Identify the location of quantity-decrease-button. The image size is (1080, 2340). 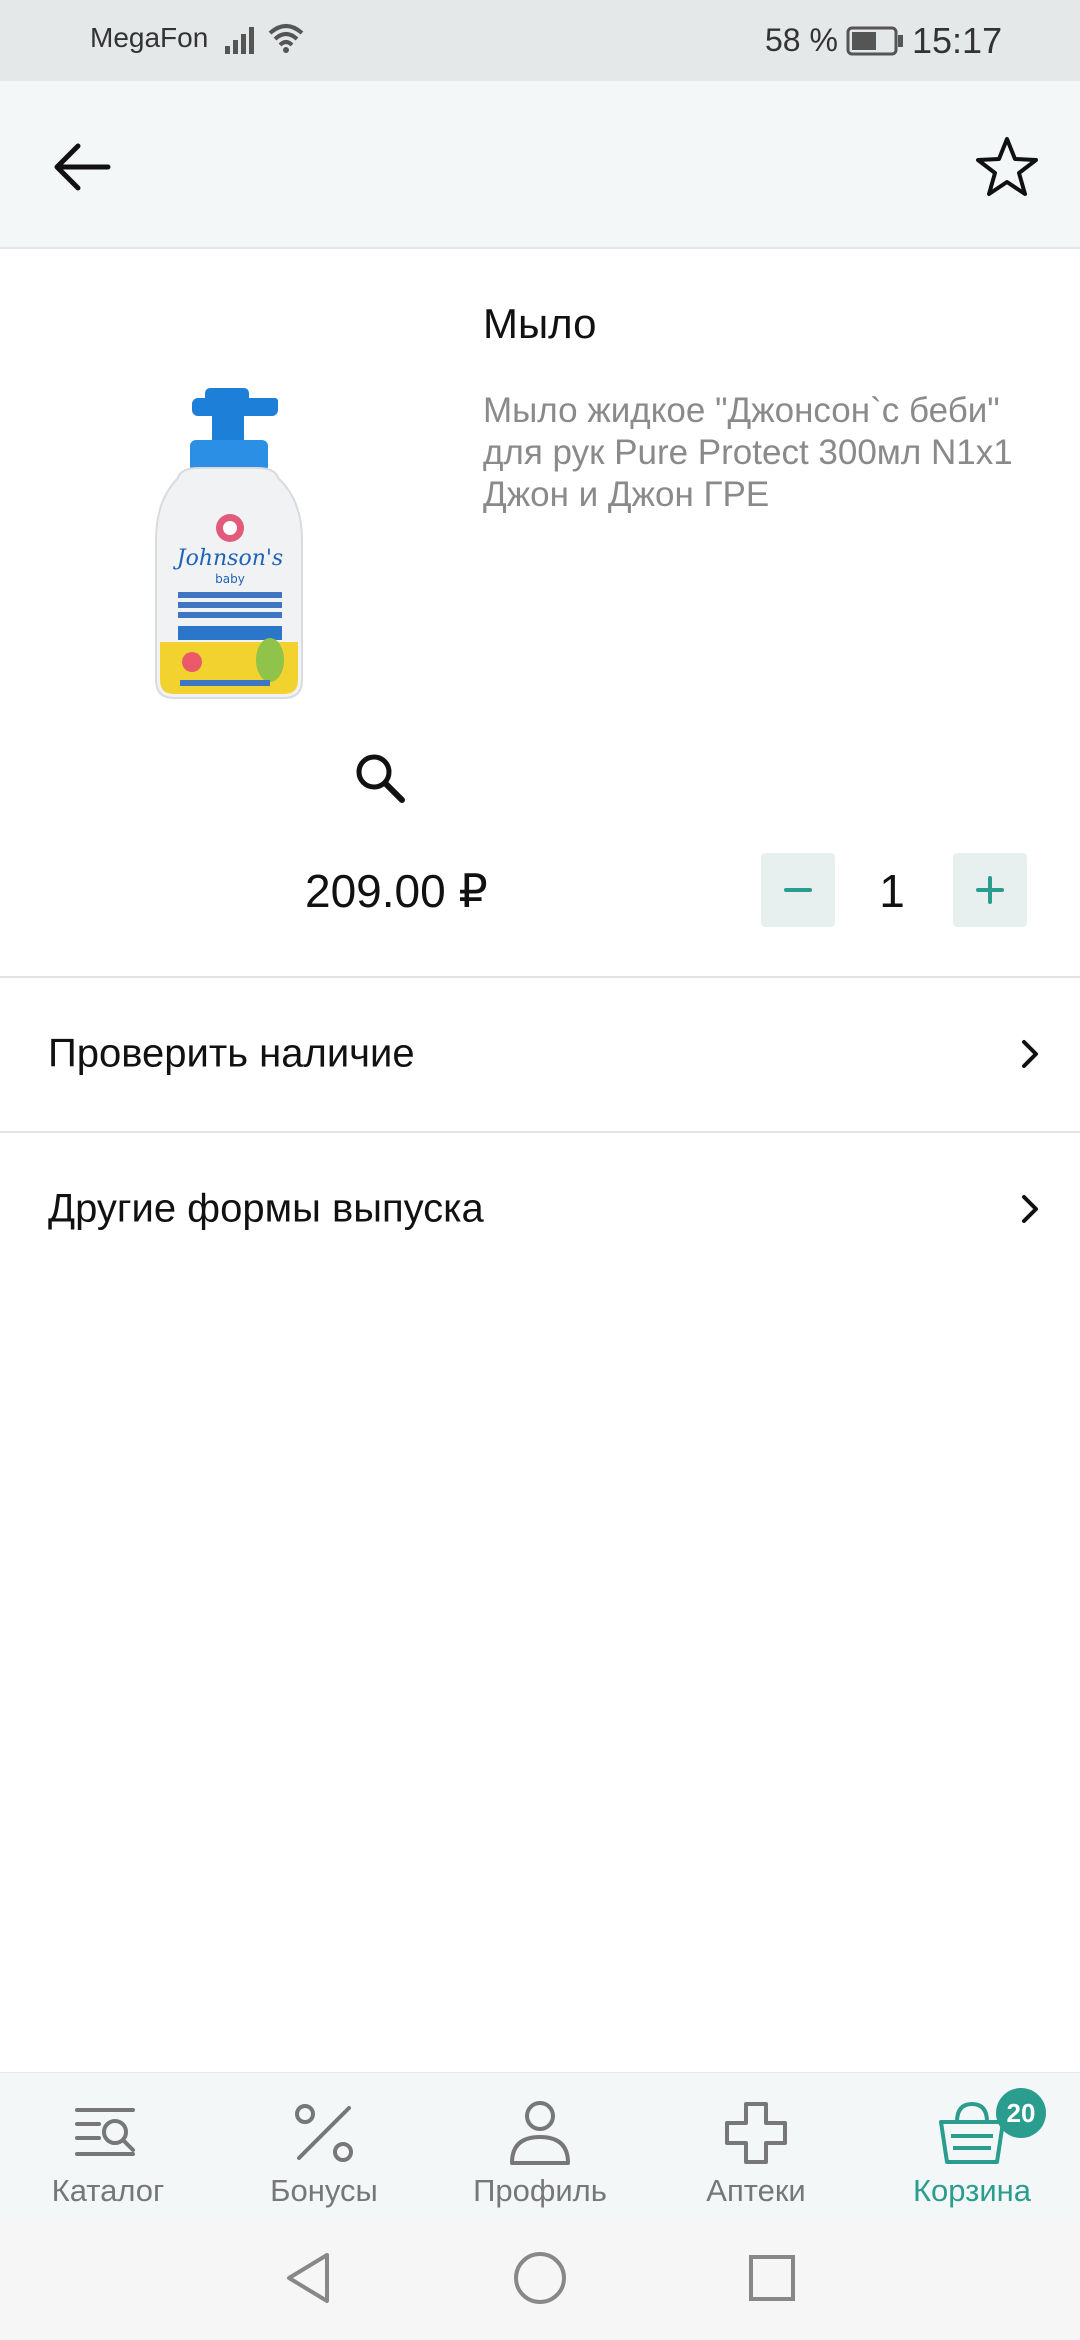
(798, 890).